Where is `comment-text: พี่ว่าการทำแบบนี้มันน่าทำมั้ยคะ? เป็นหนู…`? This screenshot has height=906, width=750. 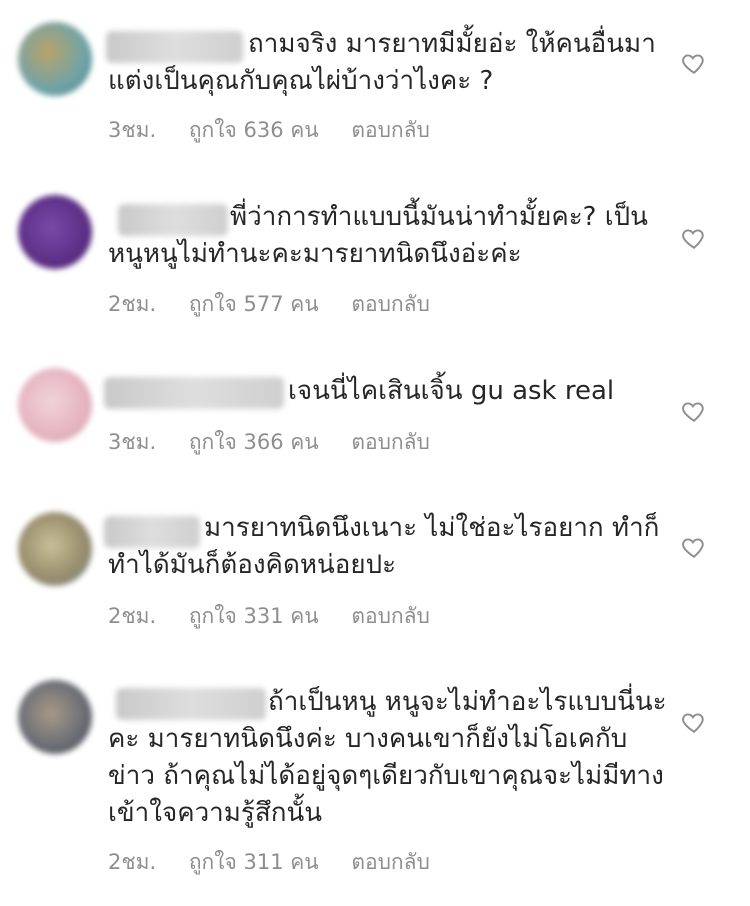
comment-text: พี่ว่าการทำแบบนี้มันน่าทำมั้ยคะ? เป็นหนู… is located at coordinates (378, 235).